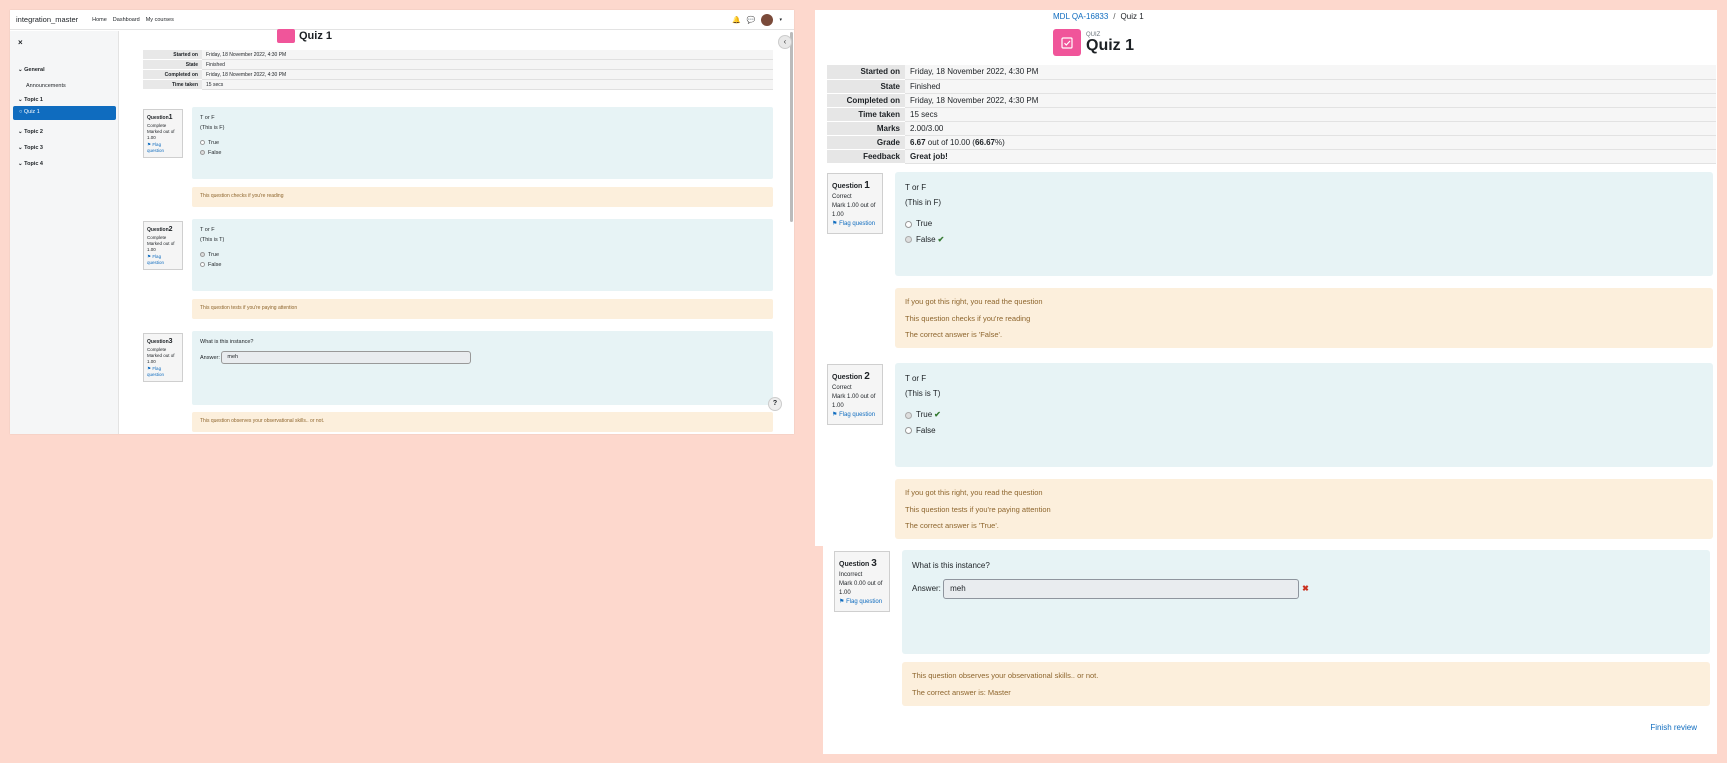 The width and height of the screenshot is (1727, 763). I want to click on right-answer: The correct answer is 'True'., so click(952, 525).